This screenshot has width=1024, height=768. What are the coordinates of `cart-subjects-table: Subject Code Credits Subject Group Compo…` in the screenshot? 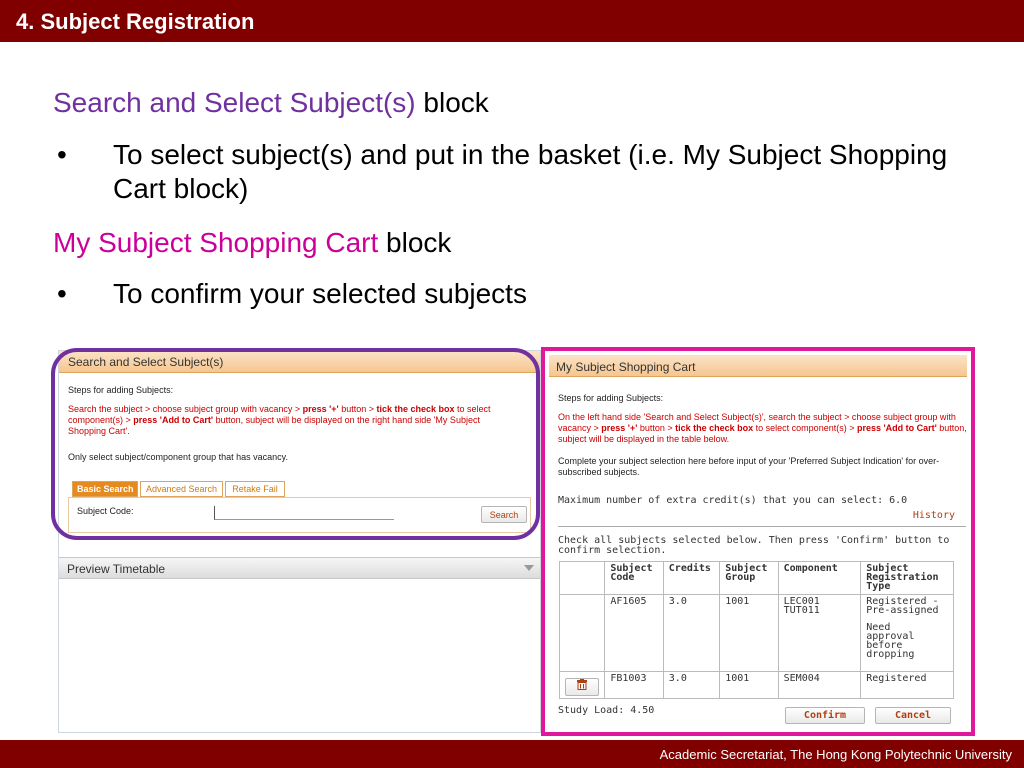 It's located at (756, 630).